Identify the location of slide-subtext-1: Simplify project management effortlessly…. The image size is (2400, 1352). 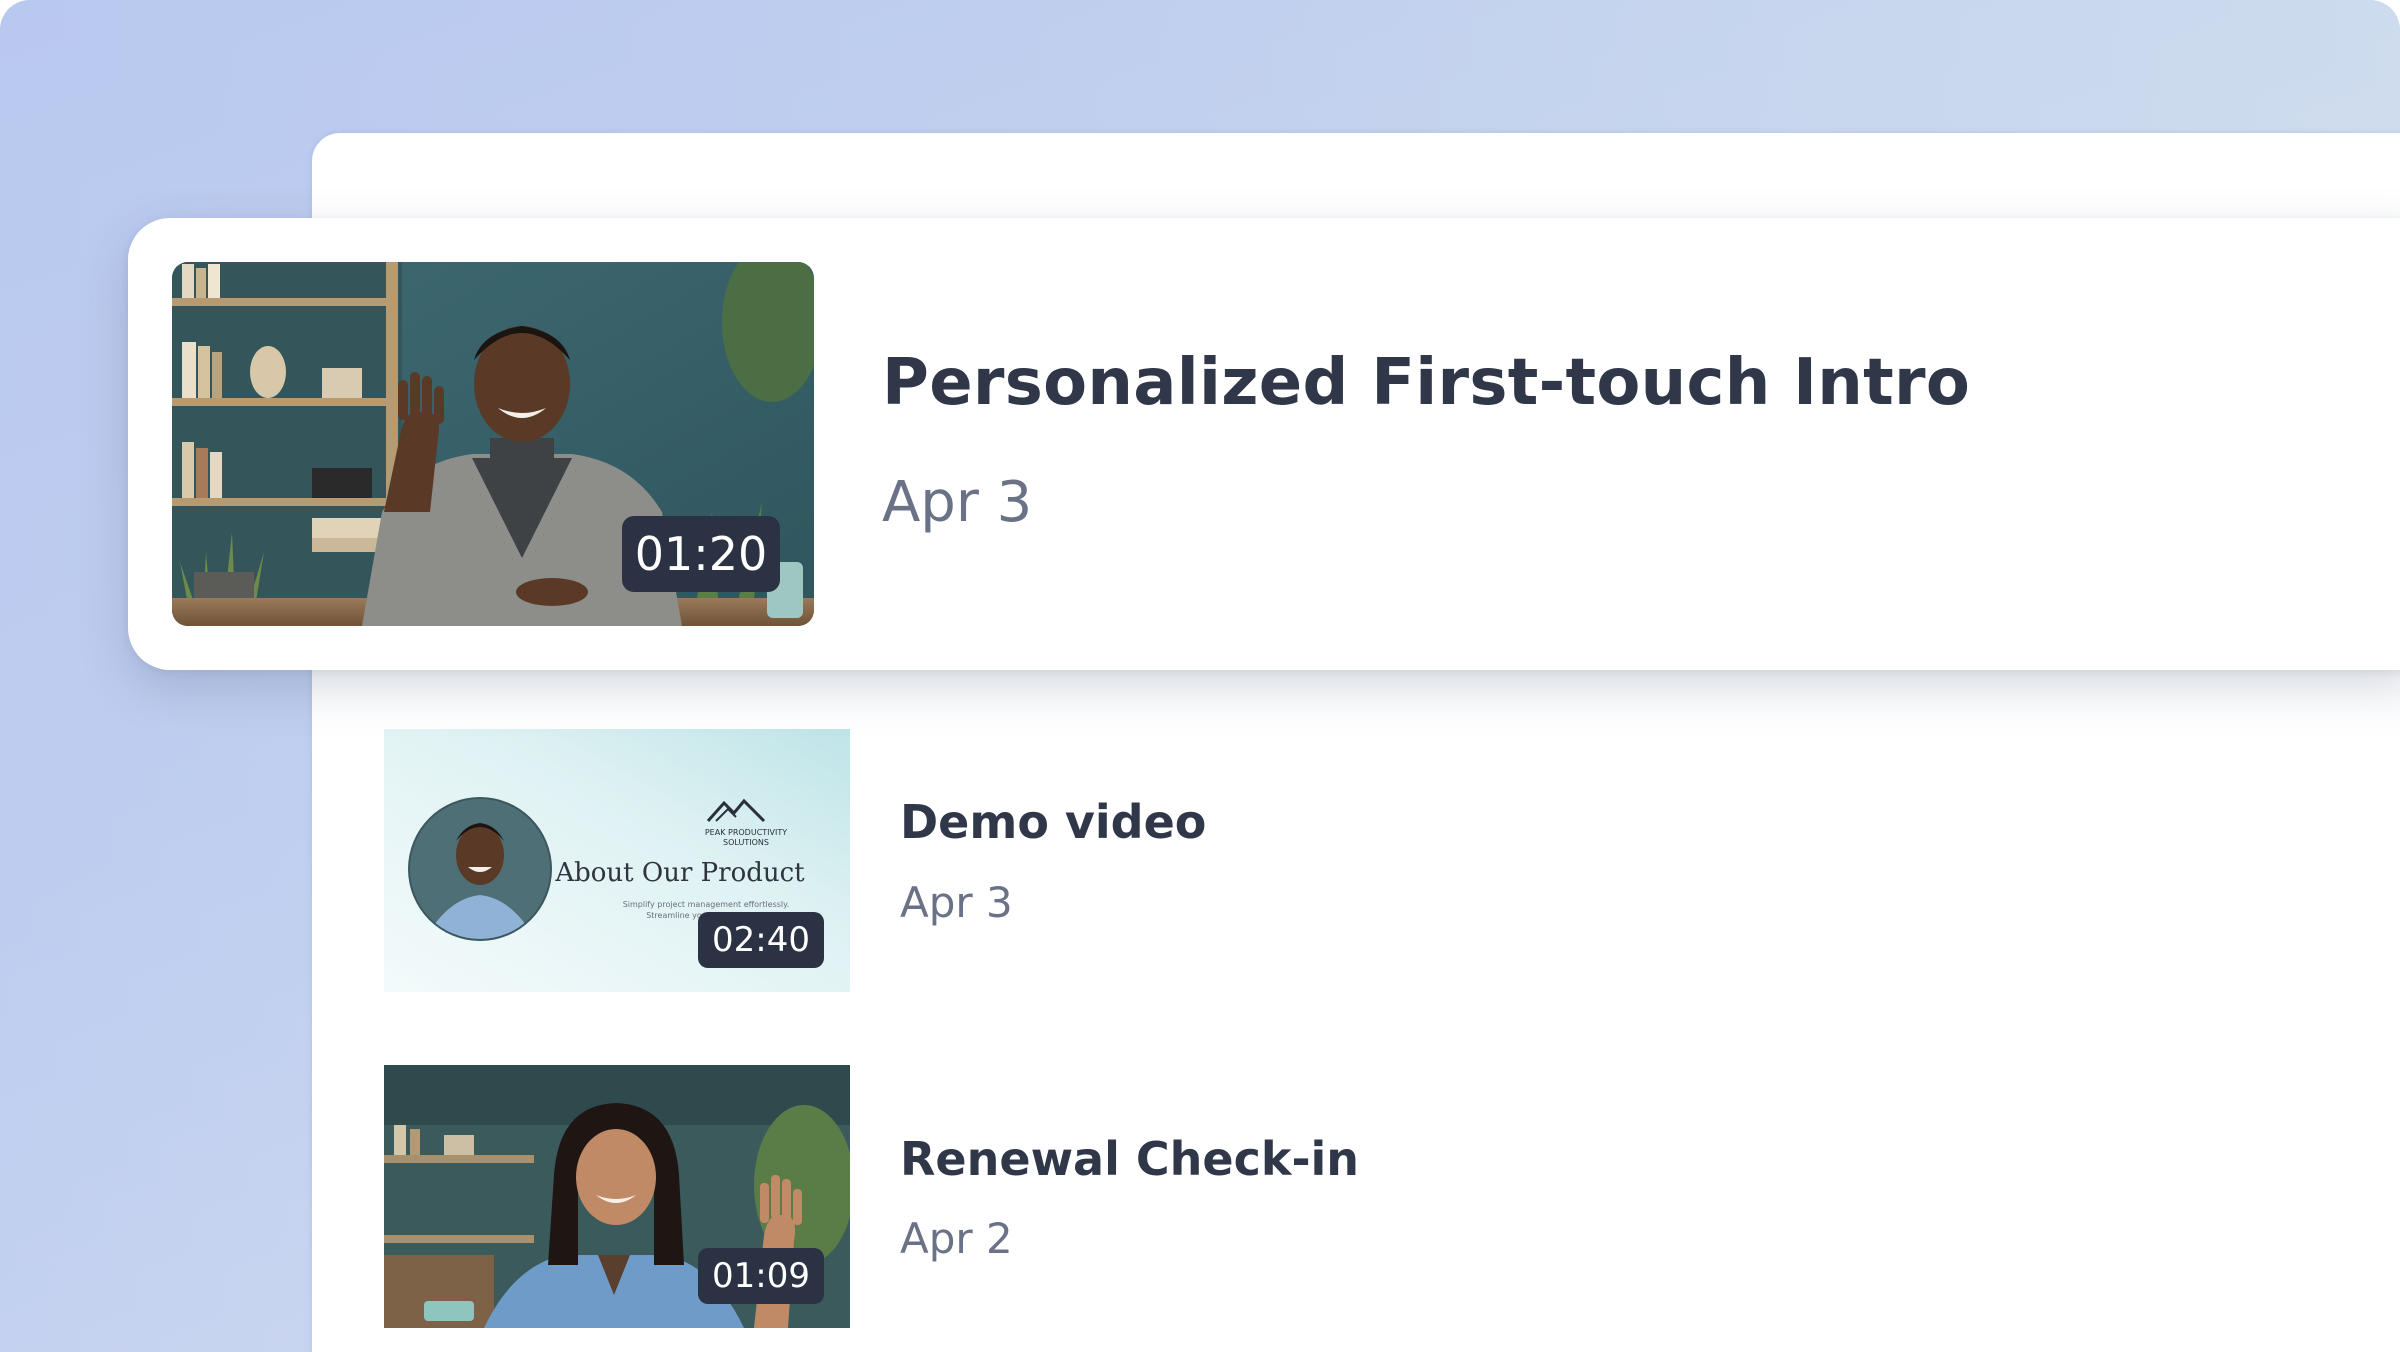
(706, 904).